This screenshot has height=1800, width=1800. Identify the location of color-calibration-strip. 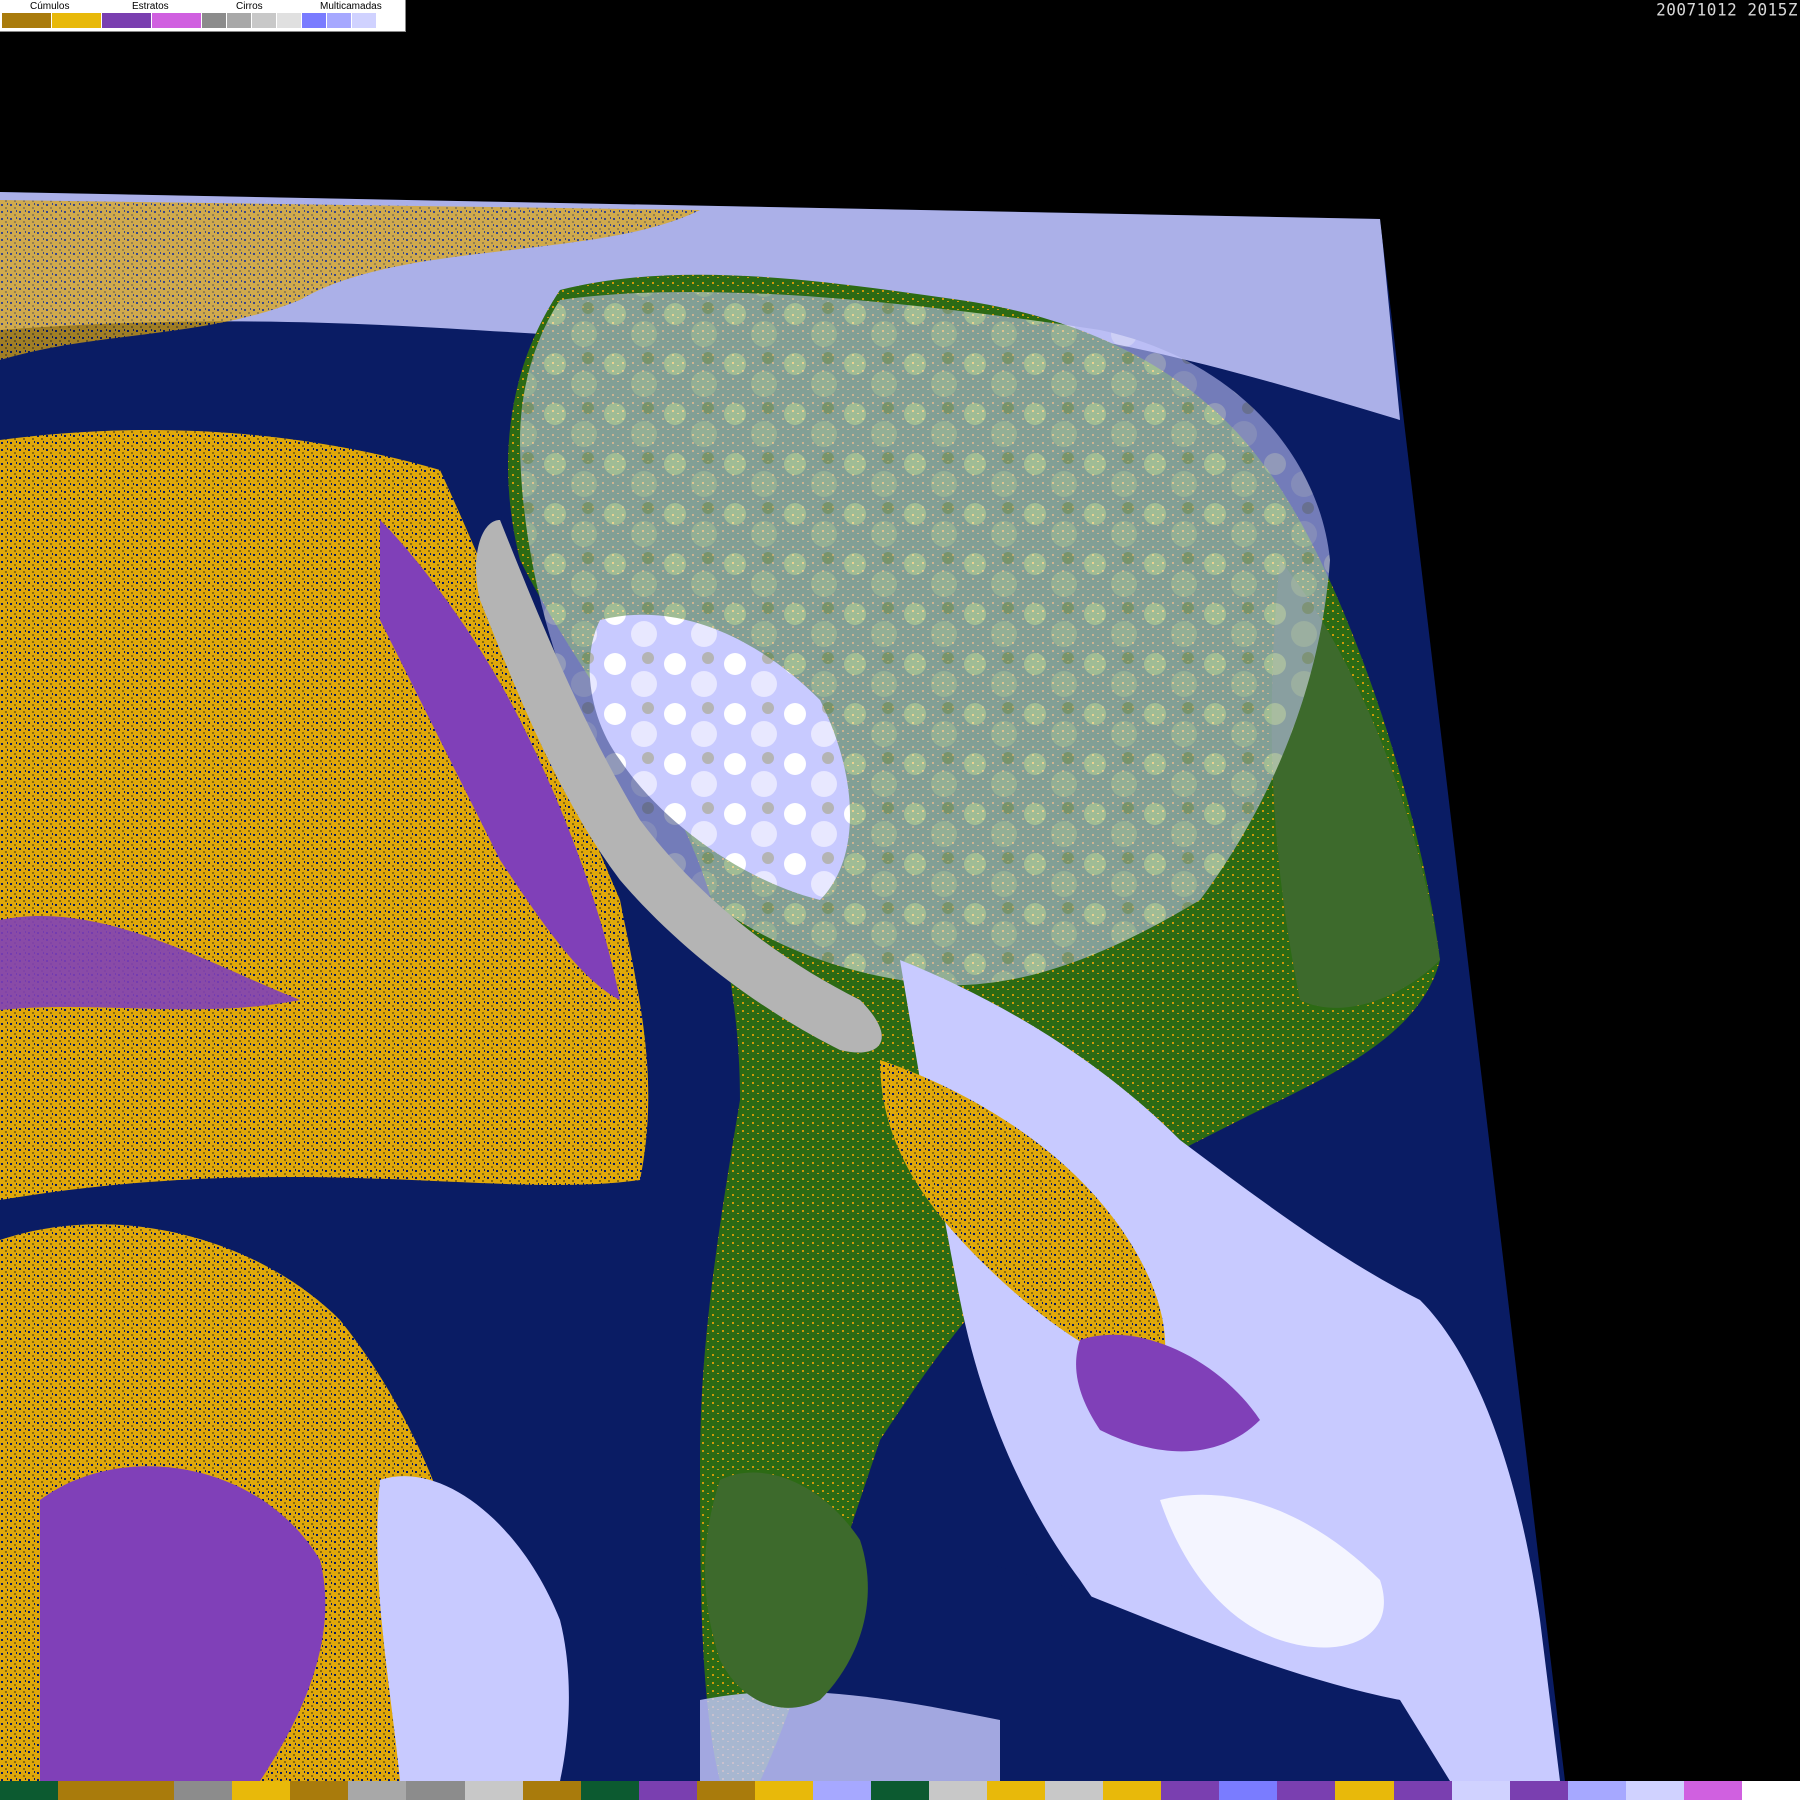
(900, 1790).